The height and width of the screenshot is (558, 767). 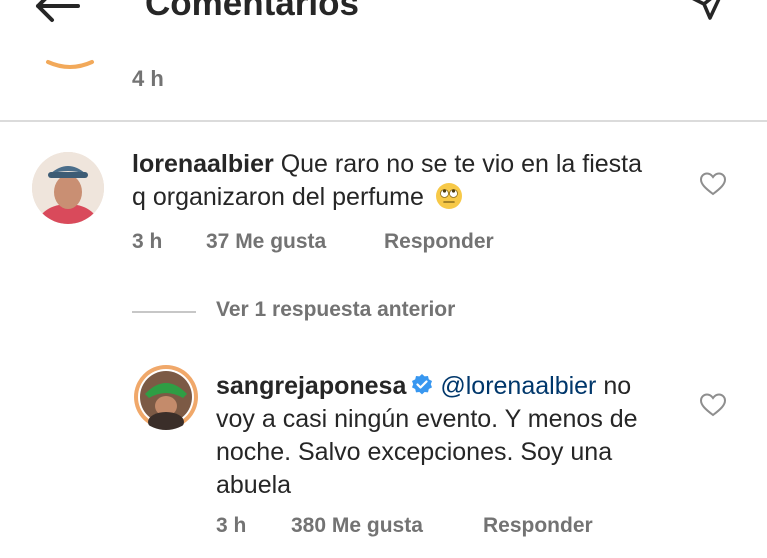 I want to click on mention-link: @lorenaalbier, so click(x=518, y=386).